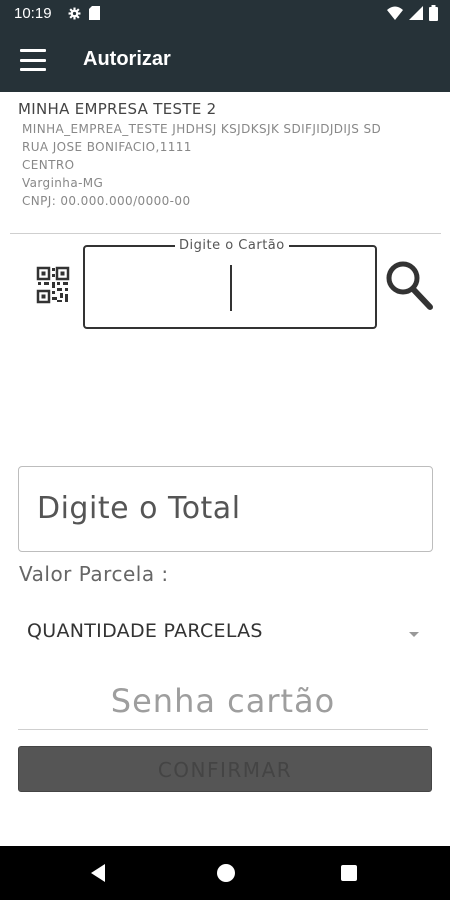  Describe the element at coordinates (225, 60) in the screenshot. I see `app-bar: Autorizar` at that location.